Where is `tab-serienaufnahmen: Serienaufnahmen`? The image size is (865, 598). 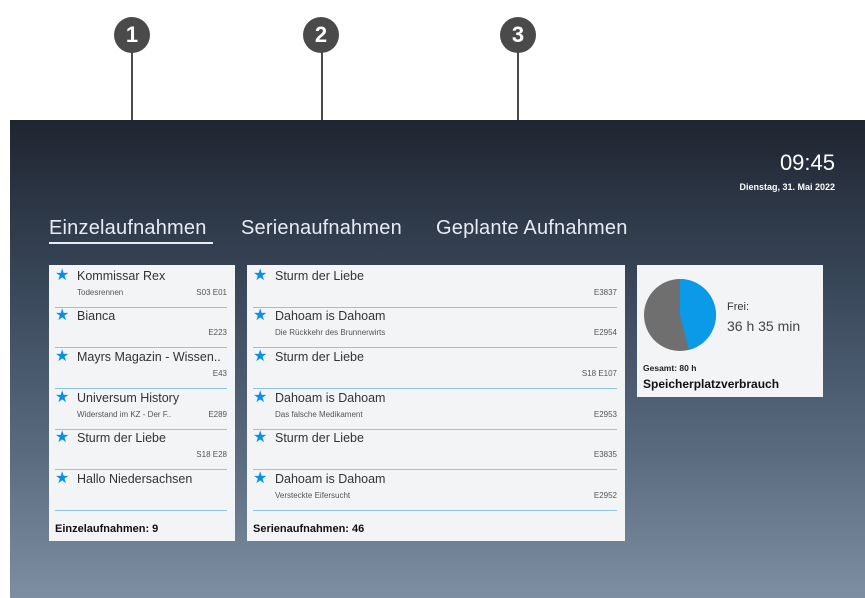
tab-serienaufnahmen: Serienaufnahmen is located at coordinates (321, 228).